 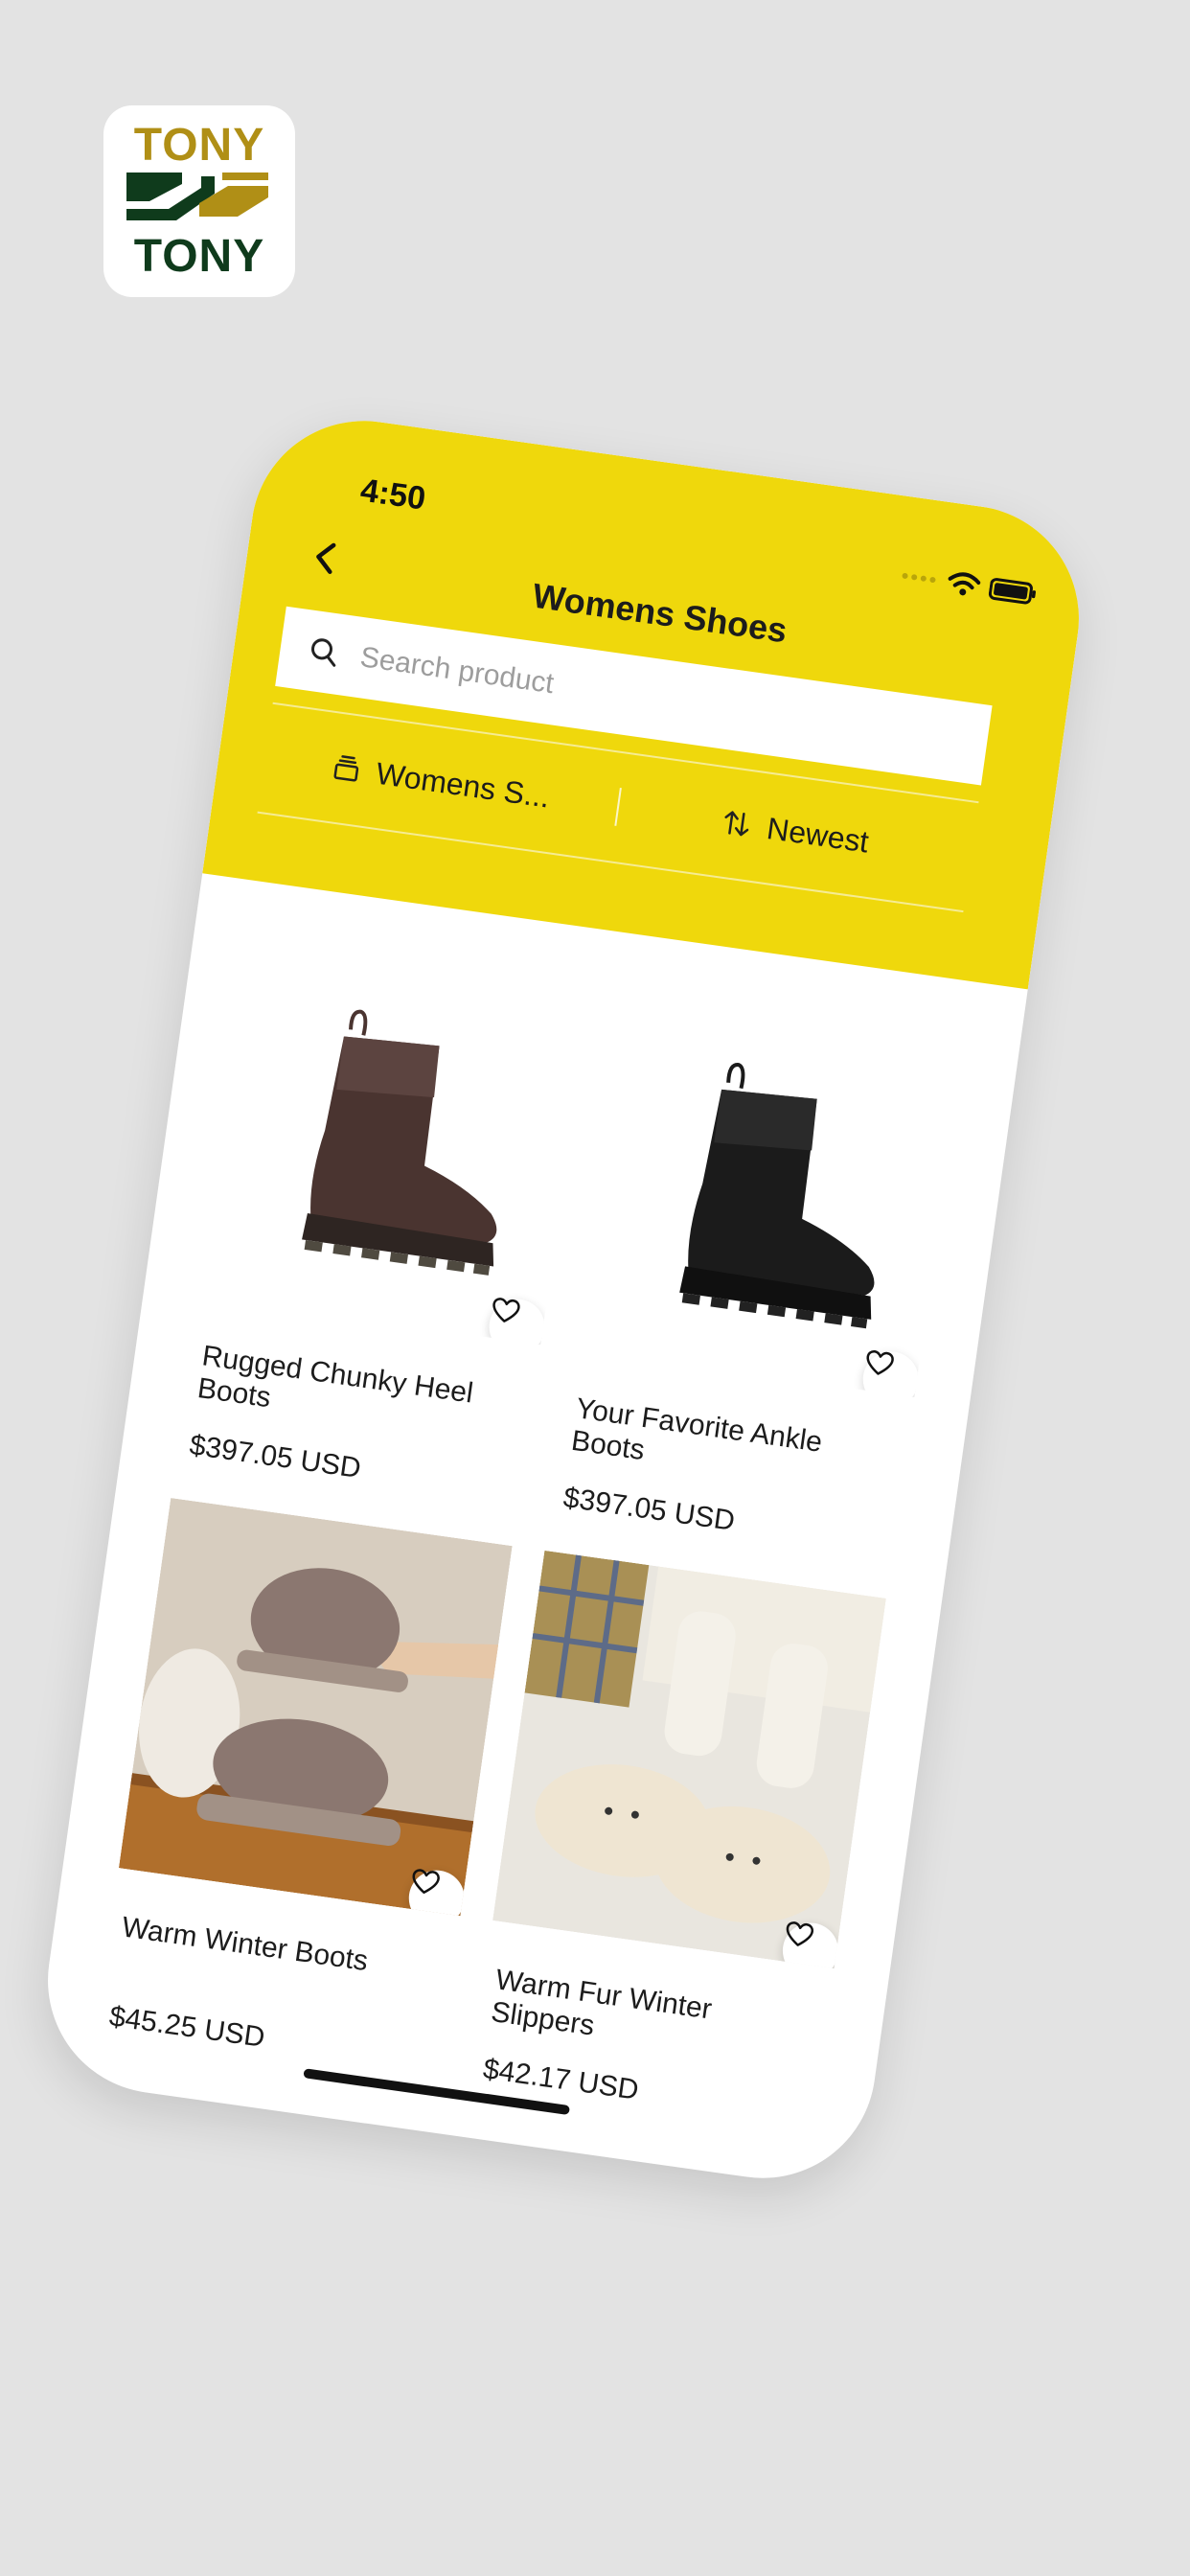 I want to click on status-icons: ••••, so click(x=969, y=586).